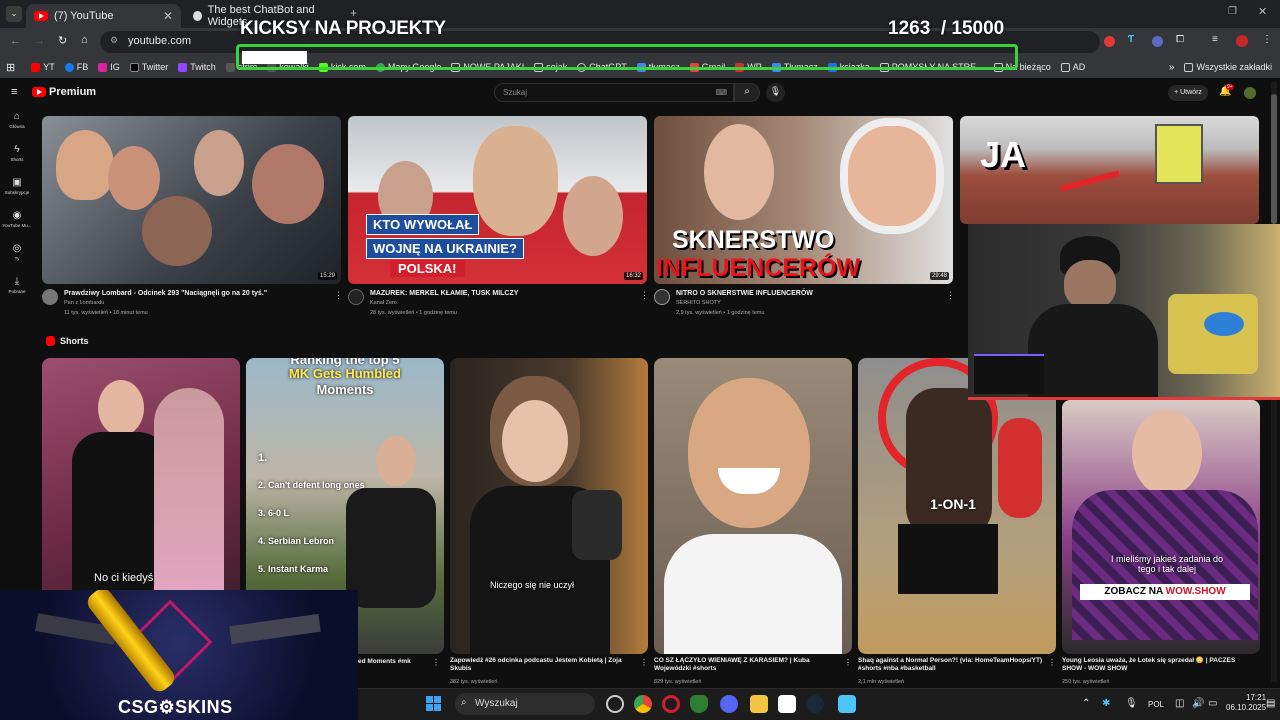 Image resolution: width=1280 pixels, height=720 pixels. Describe the element at coordinates (84, 40) in the screenshot. I see `home-icon: ⌂` at that location.